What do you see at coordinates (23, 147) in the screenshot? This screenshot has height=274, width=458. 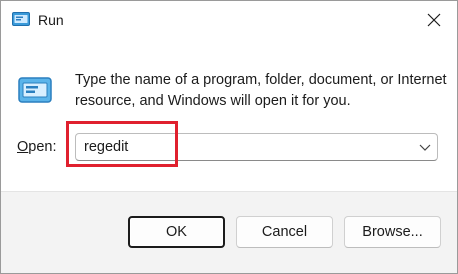 I see `open-label-access-key: O` at bounding box center [23, 147].